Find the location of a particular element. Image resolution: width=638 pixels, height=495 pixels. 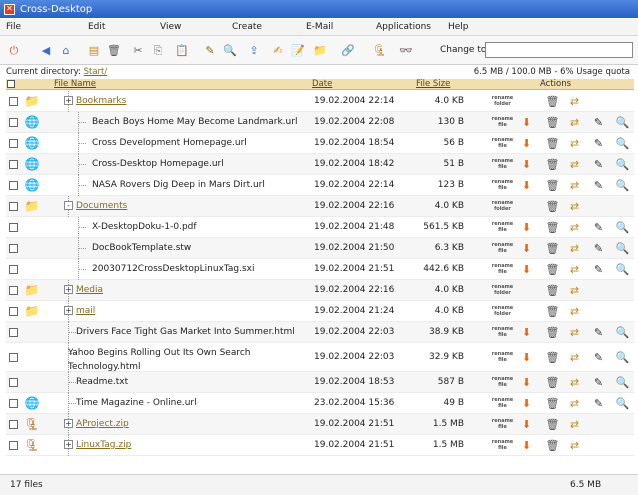

upload-icon: ⇪ is located at coordinates (254, 50).